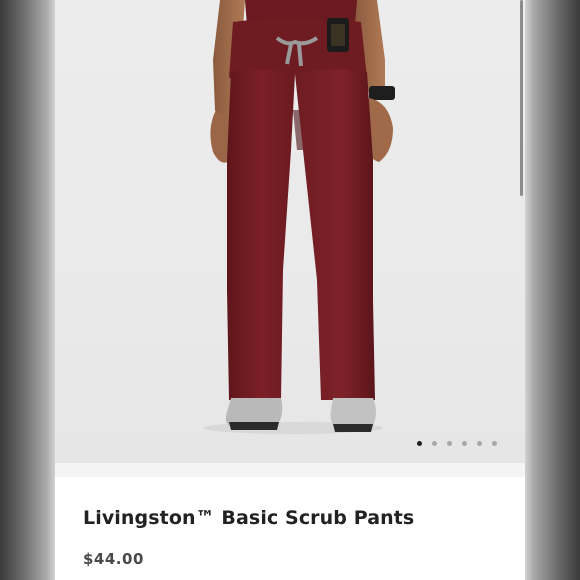 The image size is (580, 580). Describe the element at coordinates (254, 426) in the screenshot. I see `left-shoe-sole` at that location.